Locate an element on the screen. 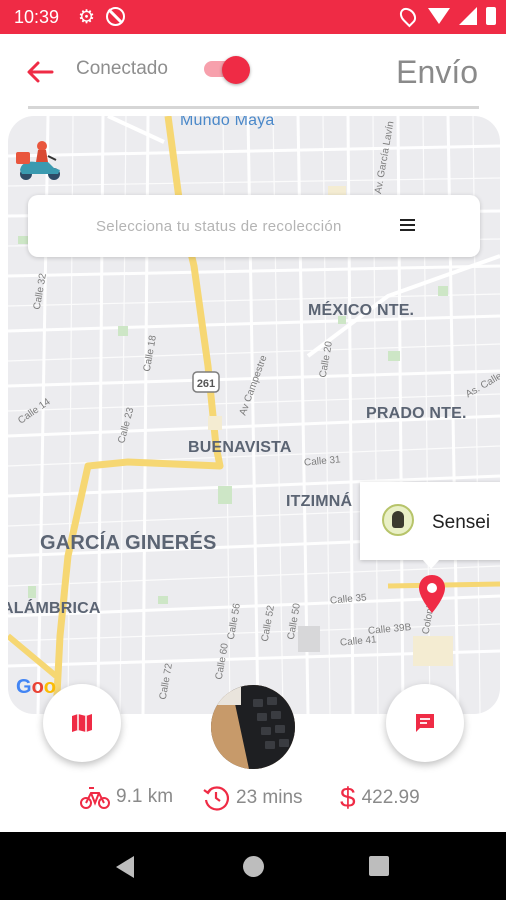 Image resolution: width=506 pixels, height=900 pixels. dollar-icon: $ is located at coordinates (348, 797).